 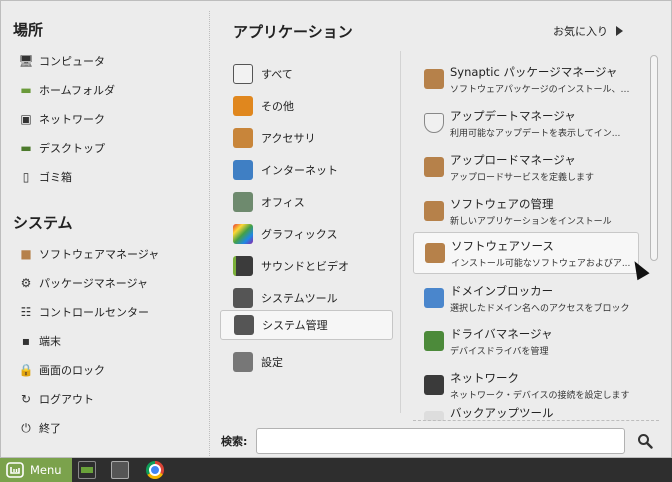 I want to click on app-upload-manager: アップロードマネージャ アップロードサービスを定義します, so click(x=526, y=167).